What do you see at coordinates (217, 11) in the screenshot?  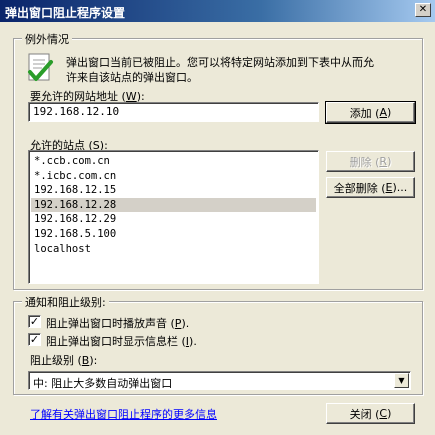 I see `title-bar: 弹出窗口阻止程序设置 ✕` at bounding box center [217, 11].